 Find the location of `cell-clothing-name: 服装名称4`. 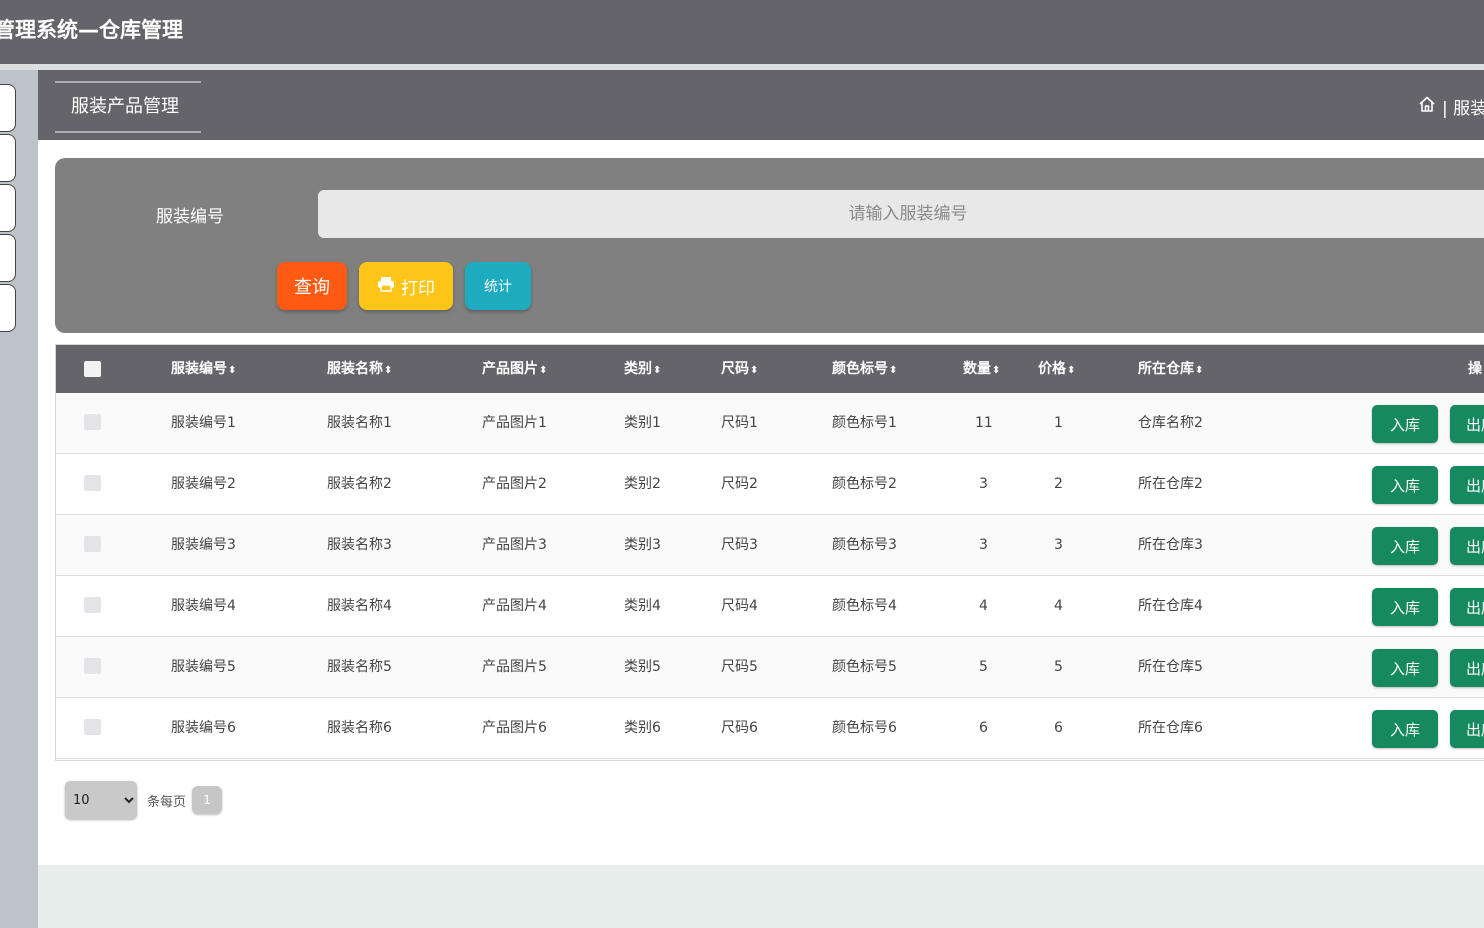

cell-clothing-name: 服装名称4 is located at coordinates (359, 606).